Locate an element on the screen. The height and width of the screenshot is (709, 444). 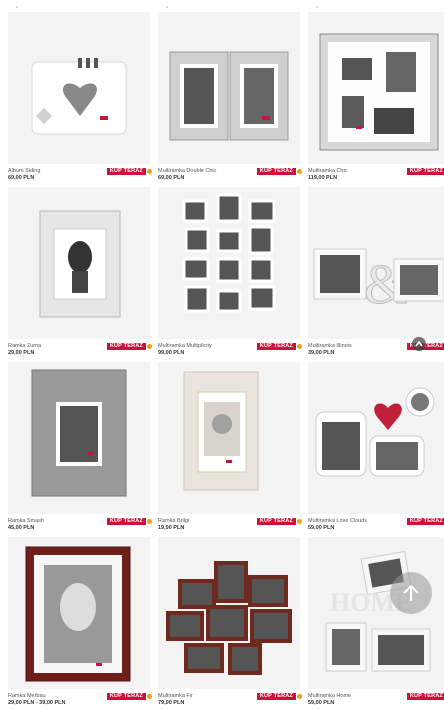
album-siding-image is located at coordinates (79, 96).